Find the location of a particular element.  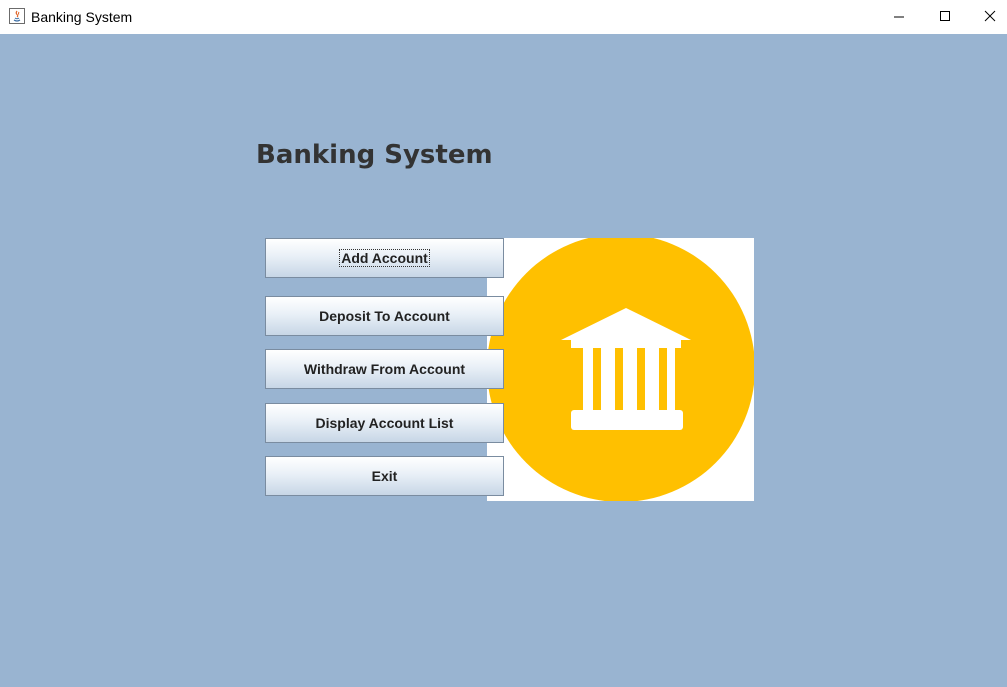

add-account-button: Add Account is located at coordinates (384, 258).